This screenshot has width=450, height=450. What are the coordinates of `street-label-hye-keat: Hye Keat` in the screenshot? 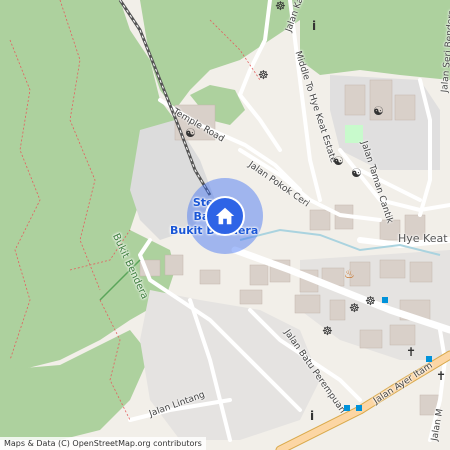 It's located at (423, 238).